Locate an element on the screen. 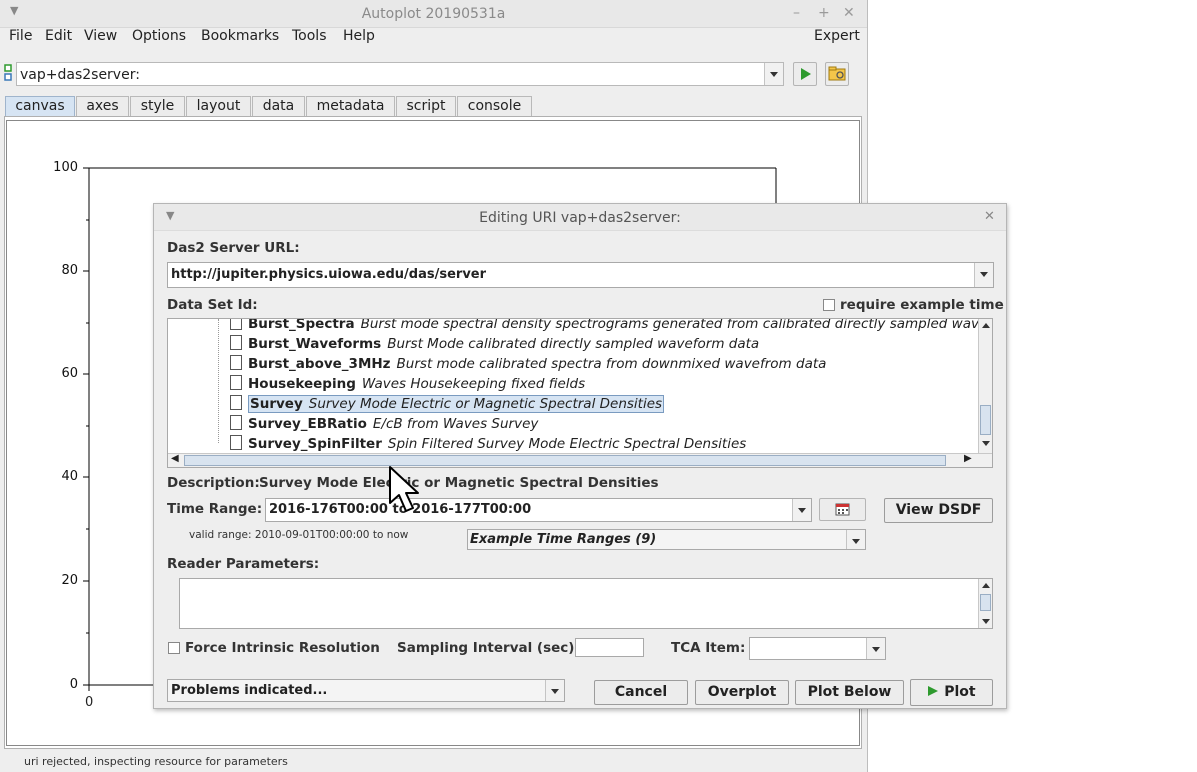 The image size is (1197, 772). tree-item: Survey_EBRatio E/cB from Waves Survey is located at coordinates (384, 425).